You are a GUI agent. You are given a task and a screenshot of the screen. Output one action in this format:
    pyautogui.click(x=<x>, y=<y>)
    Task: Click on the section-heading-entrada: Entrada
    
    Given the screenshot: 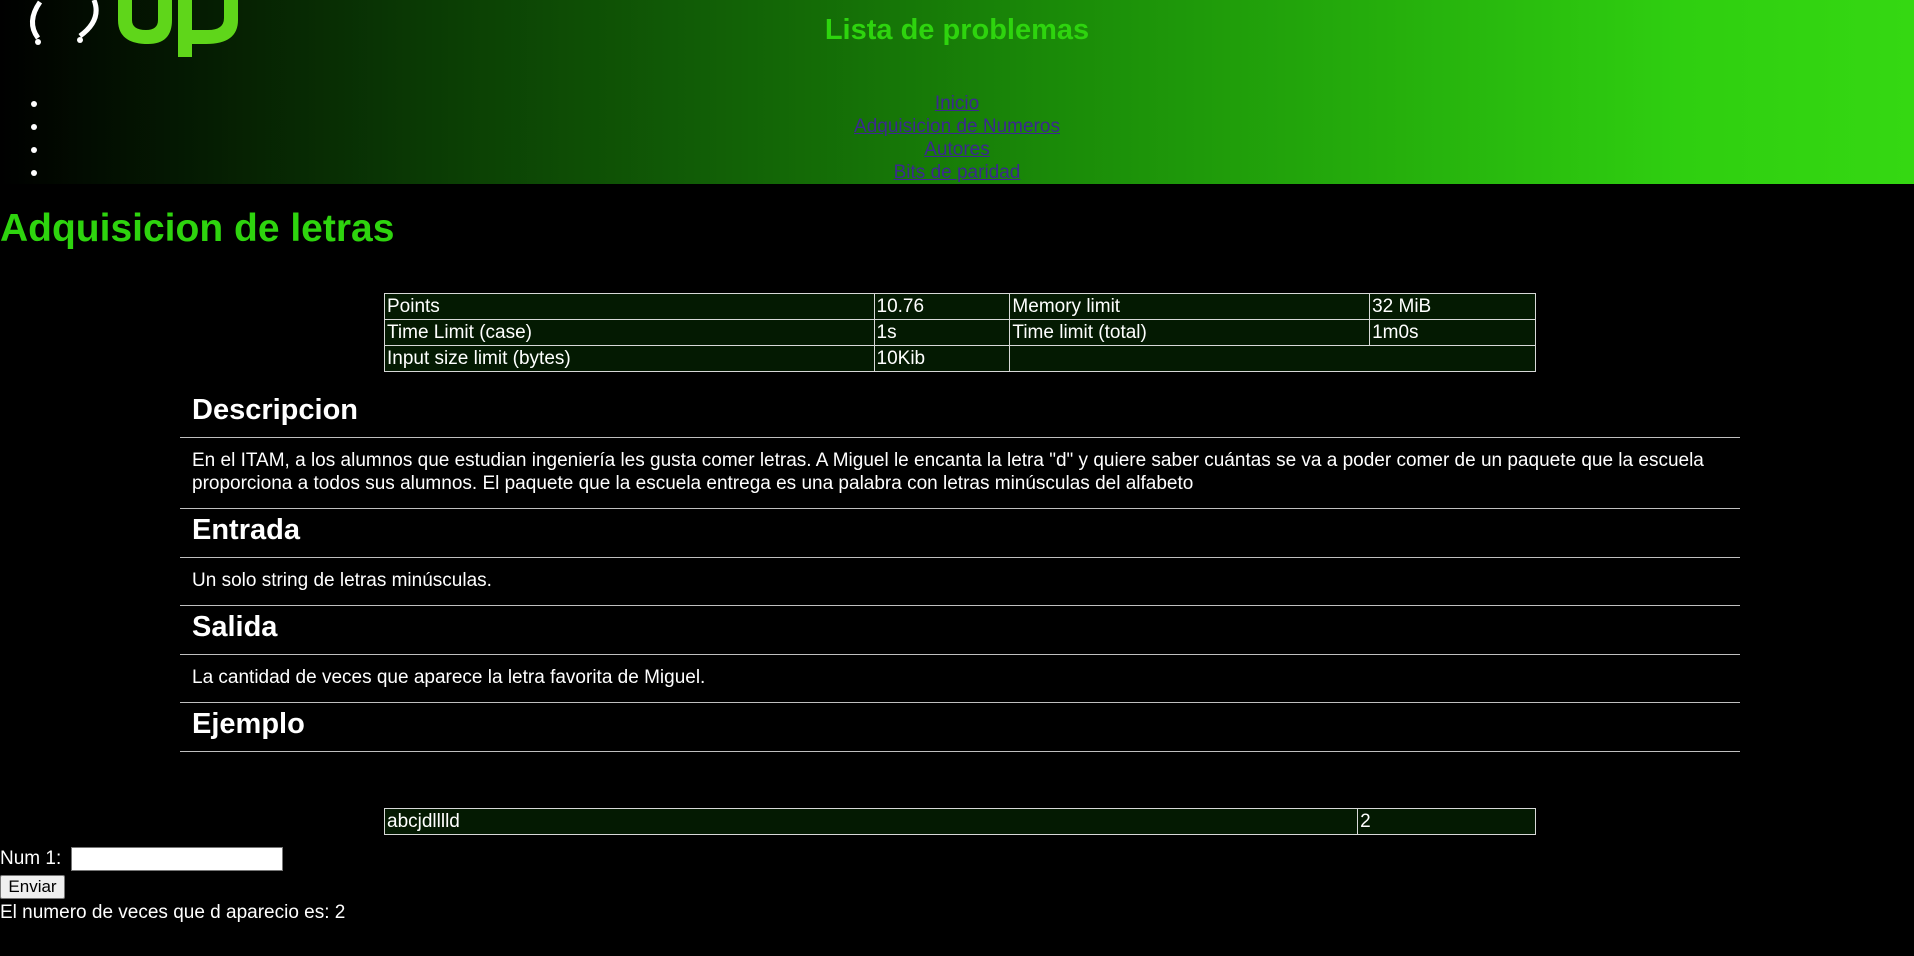 What is the action you would take?
    pyautogui.click(x=960, y=533)
    